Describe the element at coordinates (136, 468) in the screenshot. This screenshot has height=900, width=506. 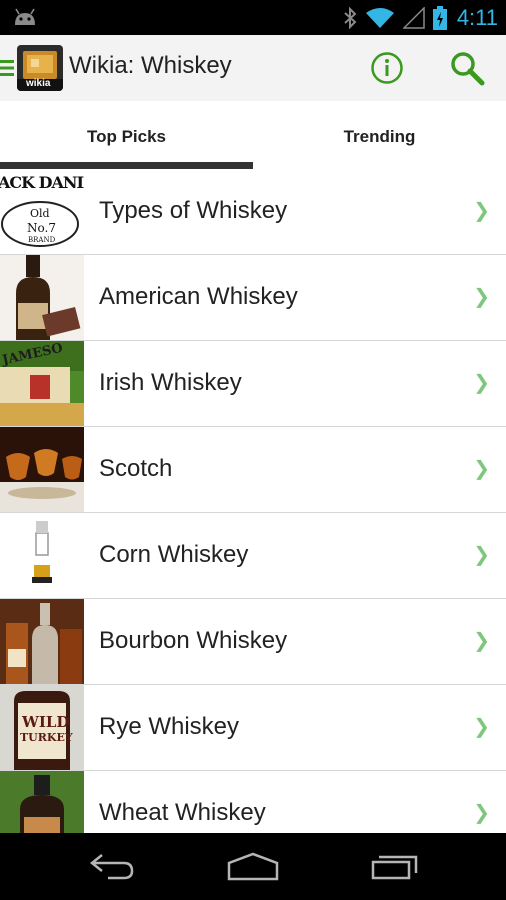
I see `list-item-label: Scotch` at that location.